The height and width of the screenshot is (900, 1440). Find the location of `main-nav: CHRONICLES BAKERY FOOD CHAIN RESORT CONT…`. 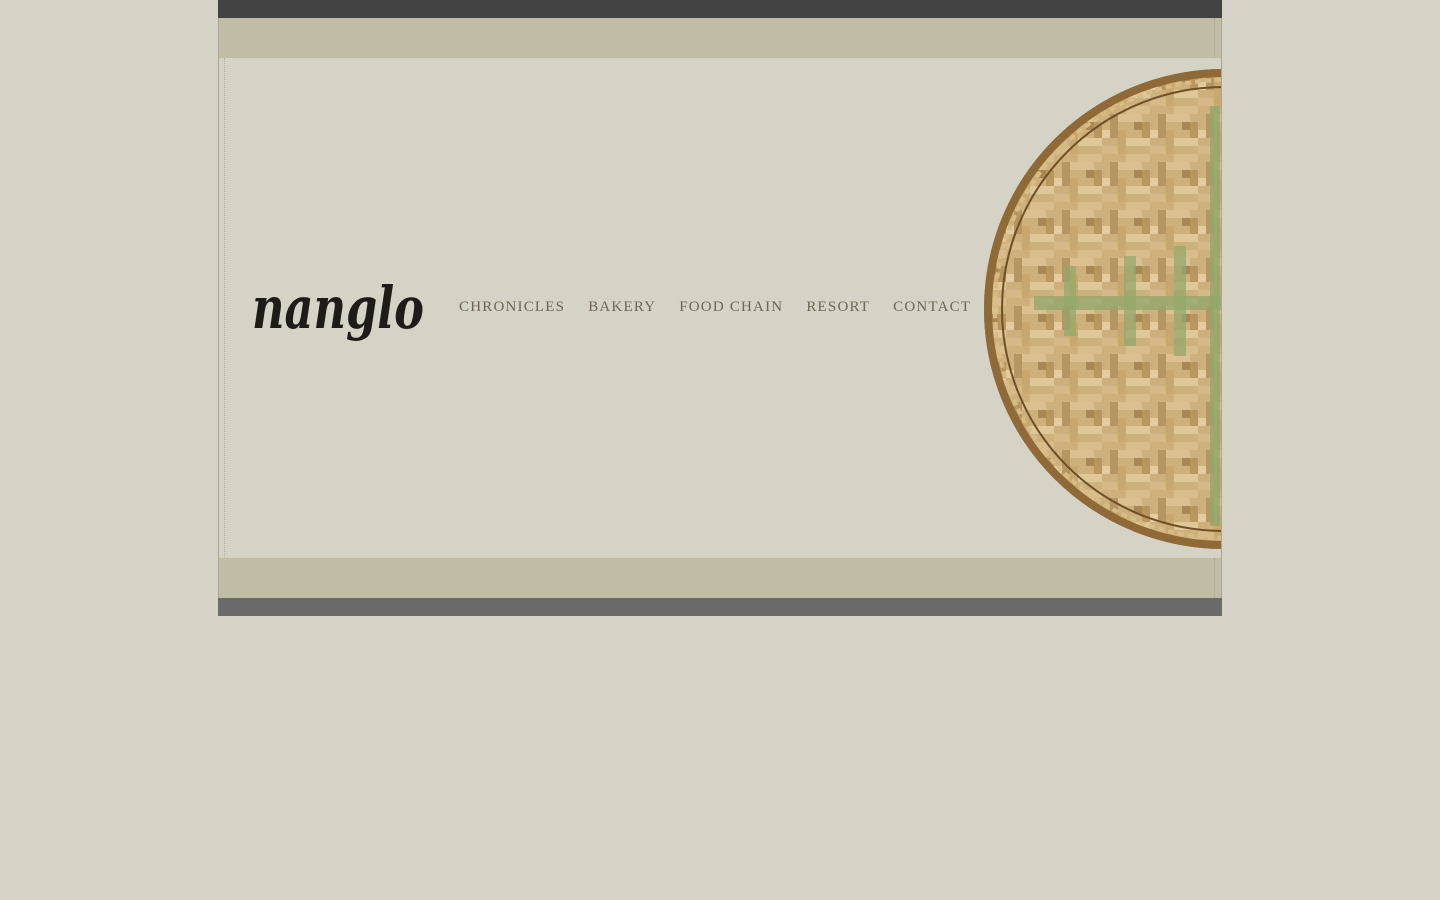

main-nav: CHRONICLES BAKERY FOOD CHAIN RESORT CONT… is located at coordinates (715, 307).